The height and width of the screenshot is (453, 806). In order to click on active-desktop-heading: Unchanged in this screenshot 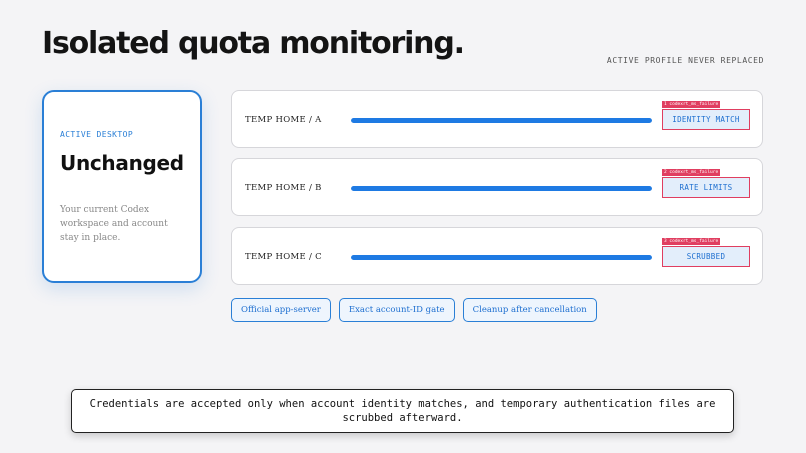, I will do `click(122, 163)`.